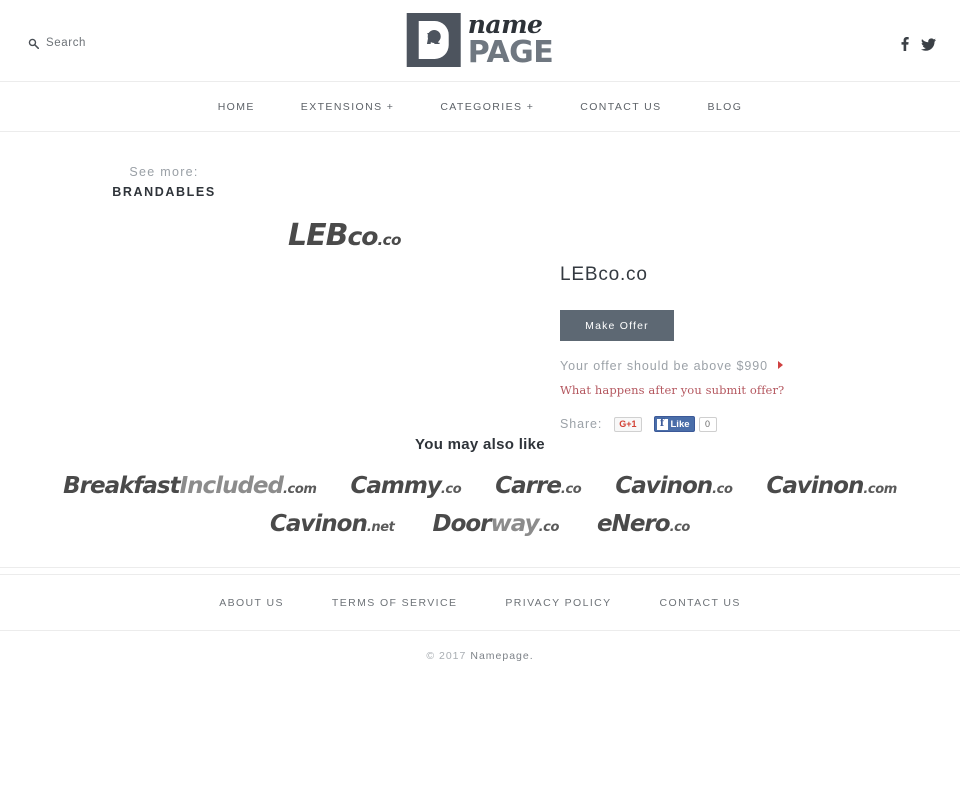 The height and width of the screenshot is (796, 960). Describe the element at coordinates (558, 603) in the screenshot. I see `footer-link-privacy-policy: PRIVACY POLICY` at that location.